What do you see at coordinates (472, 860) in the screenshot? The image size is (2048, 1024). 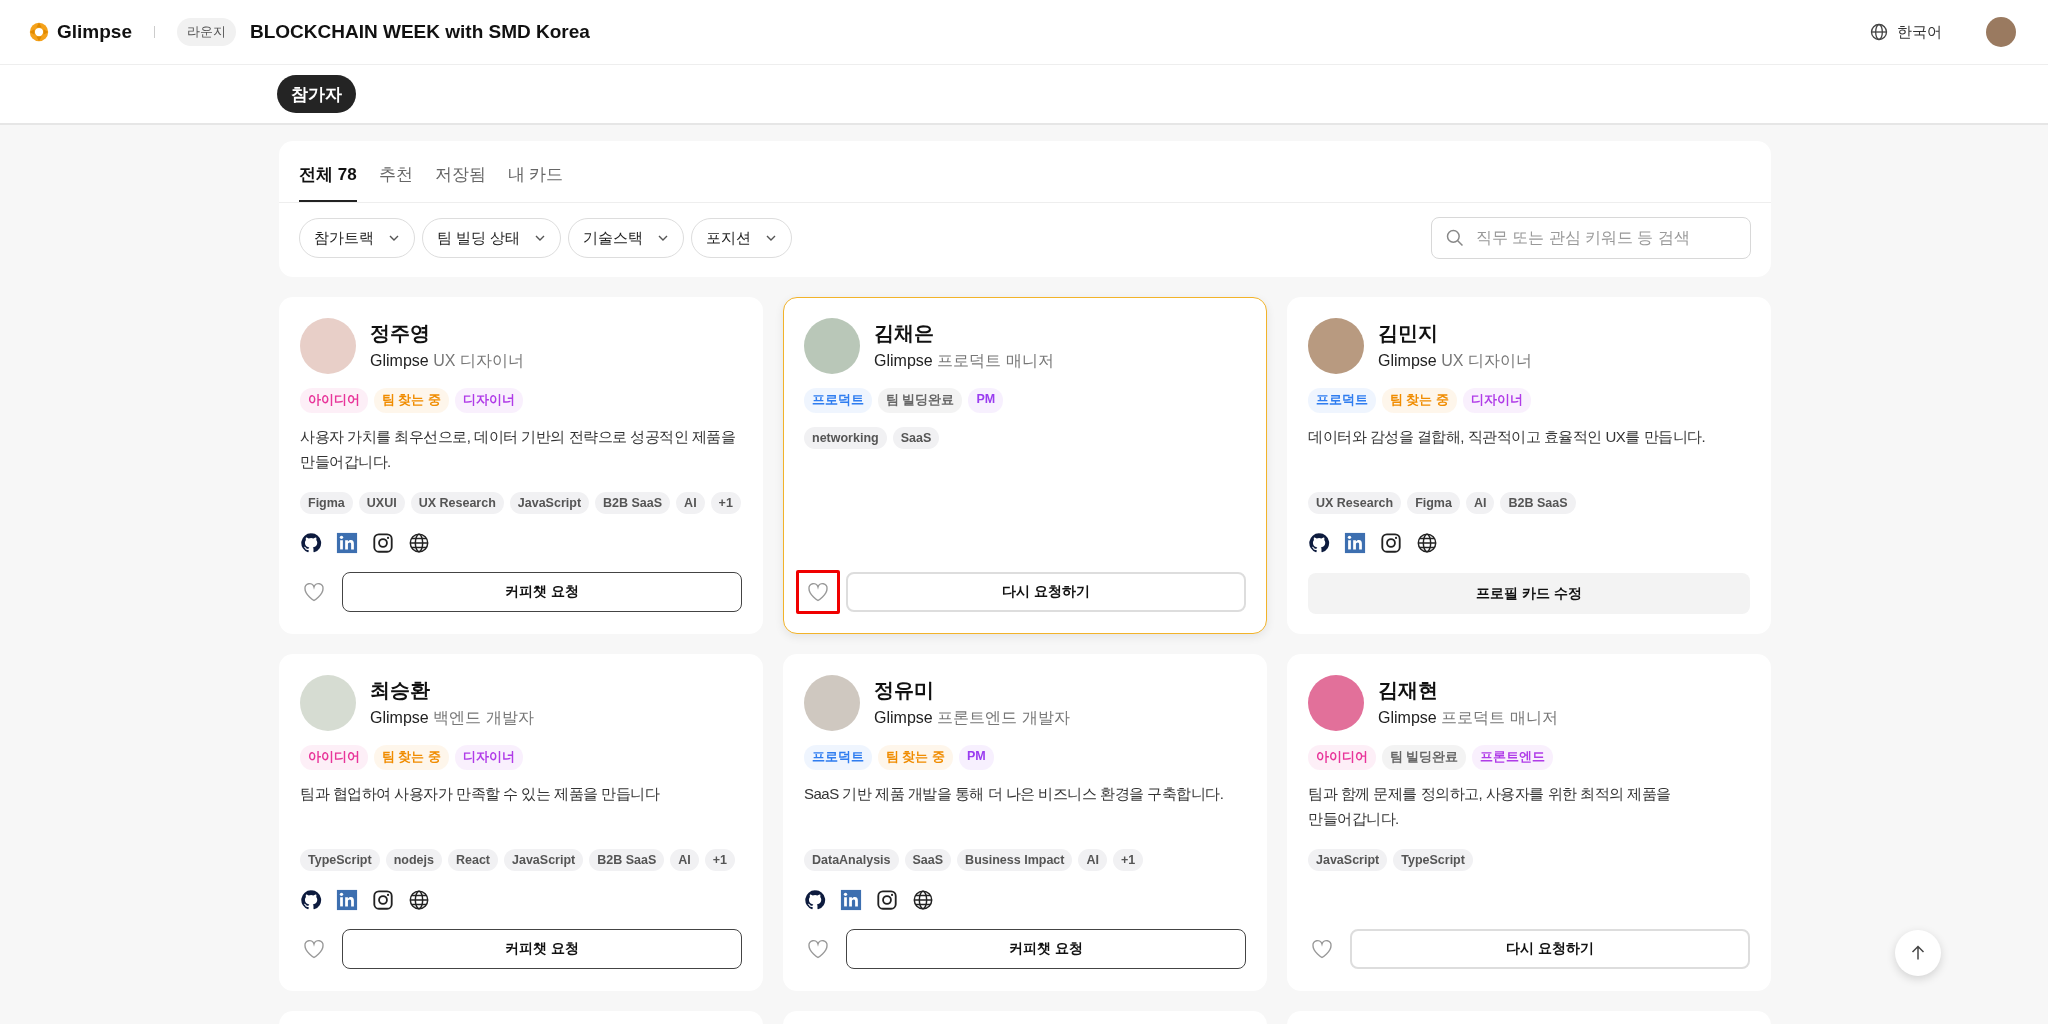 I see `skill-tag: React` at bounding box center [472, 860].